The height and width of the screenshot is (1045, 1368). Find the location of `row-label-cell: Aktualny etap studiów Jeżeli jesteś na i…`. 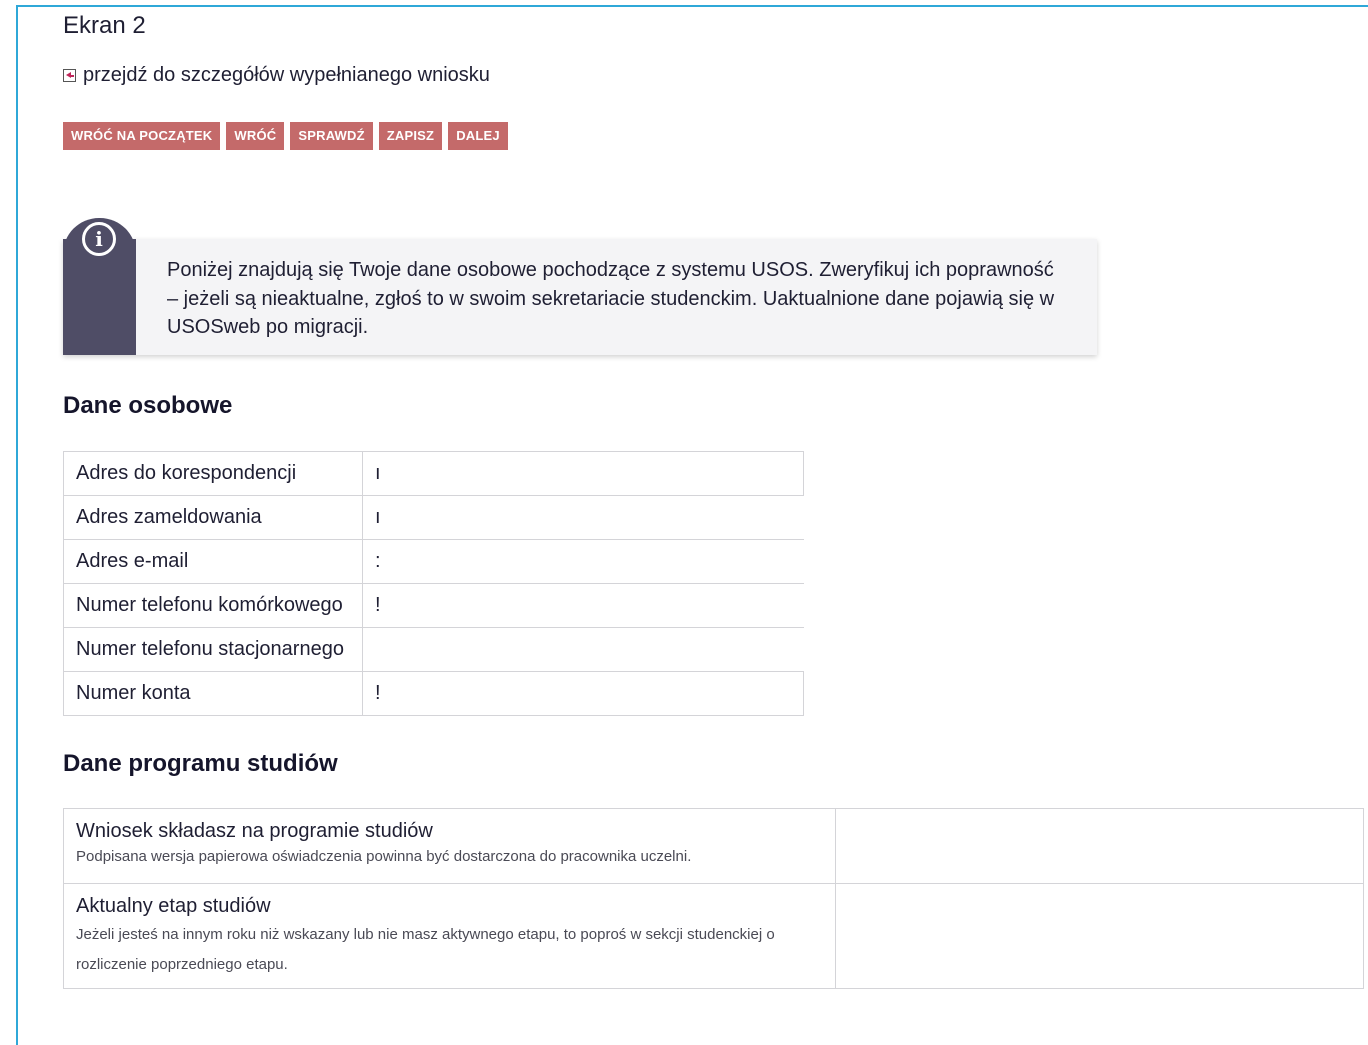

row-label-cell: Aktualny etap studiów Jeżeli jesteś na i… is located at coordinates (449, 936).